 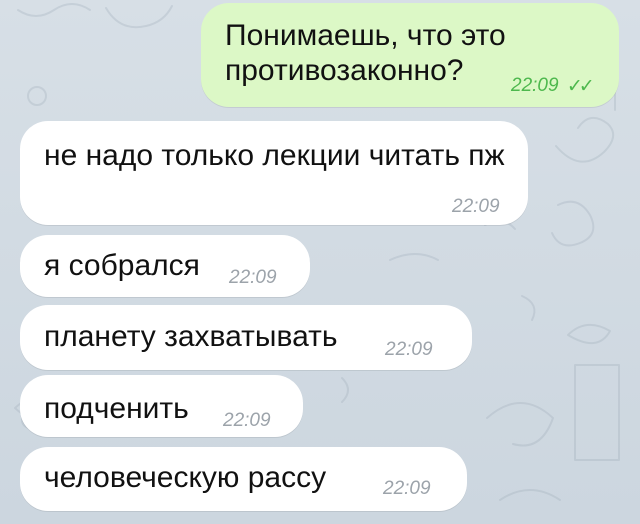 I want to click on message-bubble-incoming: подченить 22:09, so click(x=161, y=406).